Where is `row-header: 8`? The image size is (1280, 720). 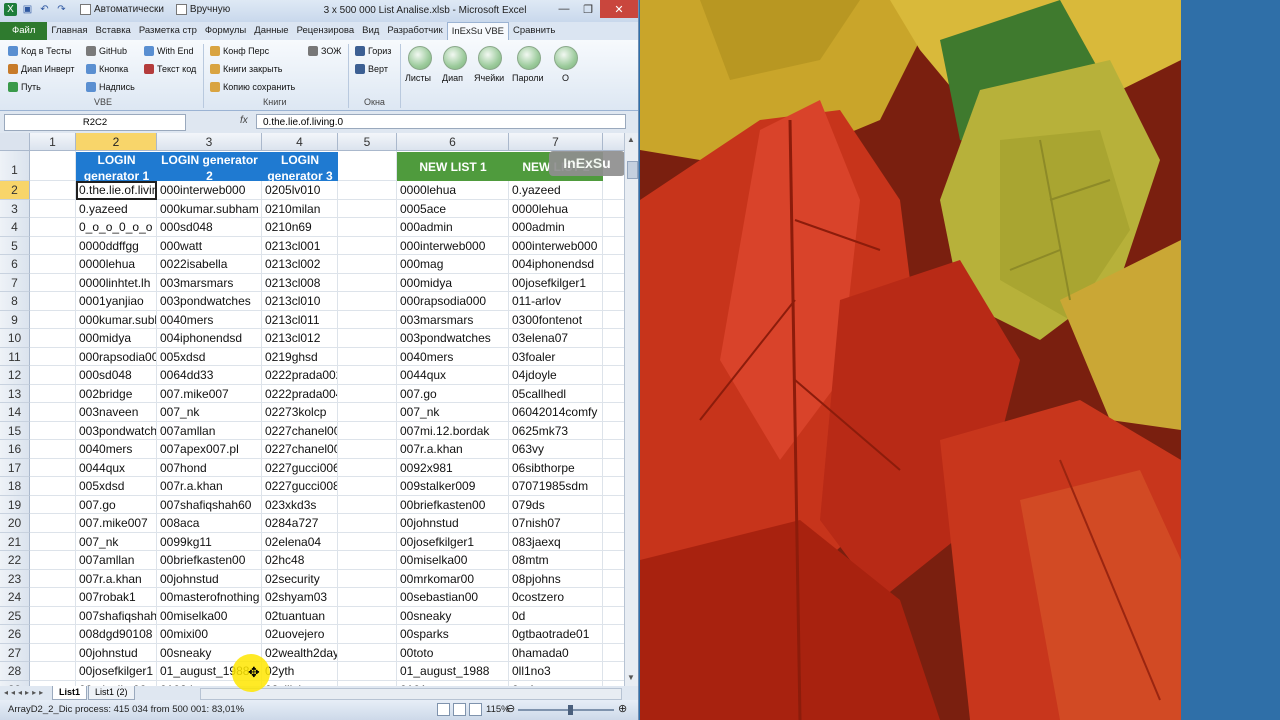 row-header: 8 is located at coordinates (15, 301).